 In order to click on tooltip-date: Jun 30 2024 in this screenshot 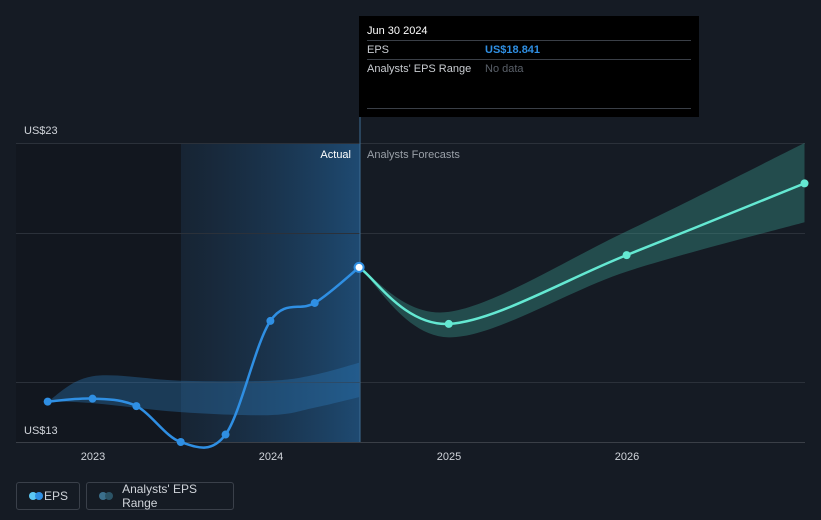, I will do `click(529, 28)`.